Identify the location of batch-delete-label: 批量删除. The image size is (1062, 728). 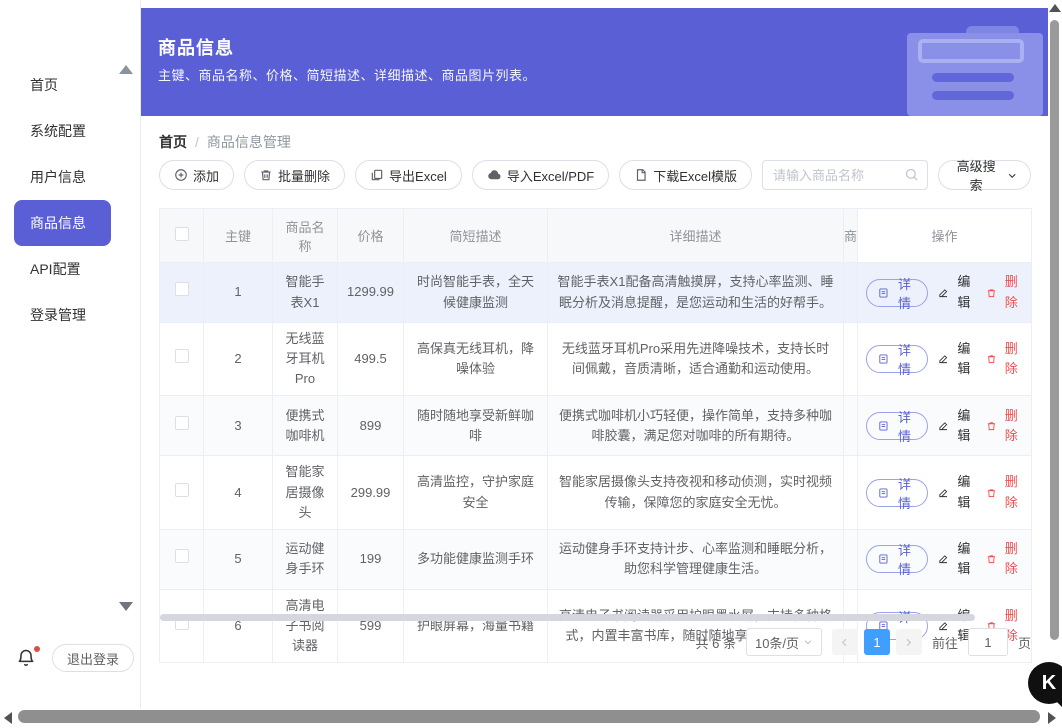
(304, 176).